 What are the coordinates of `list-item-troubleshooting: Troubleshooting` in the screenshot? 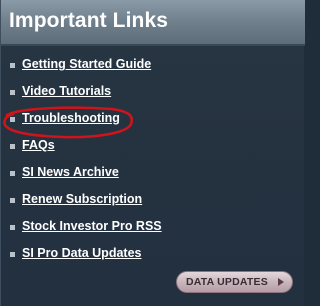 It's located at (153, 119).